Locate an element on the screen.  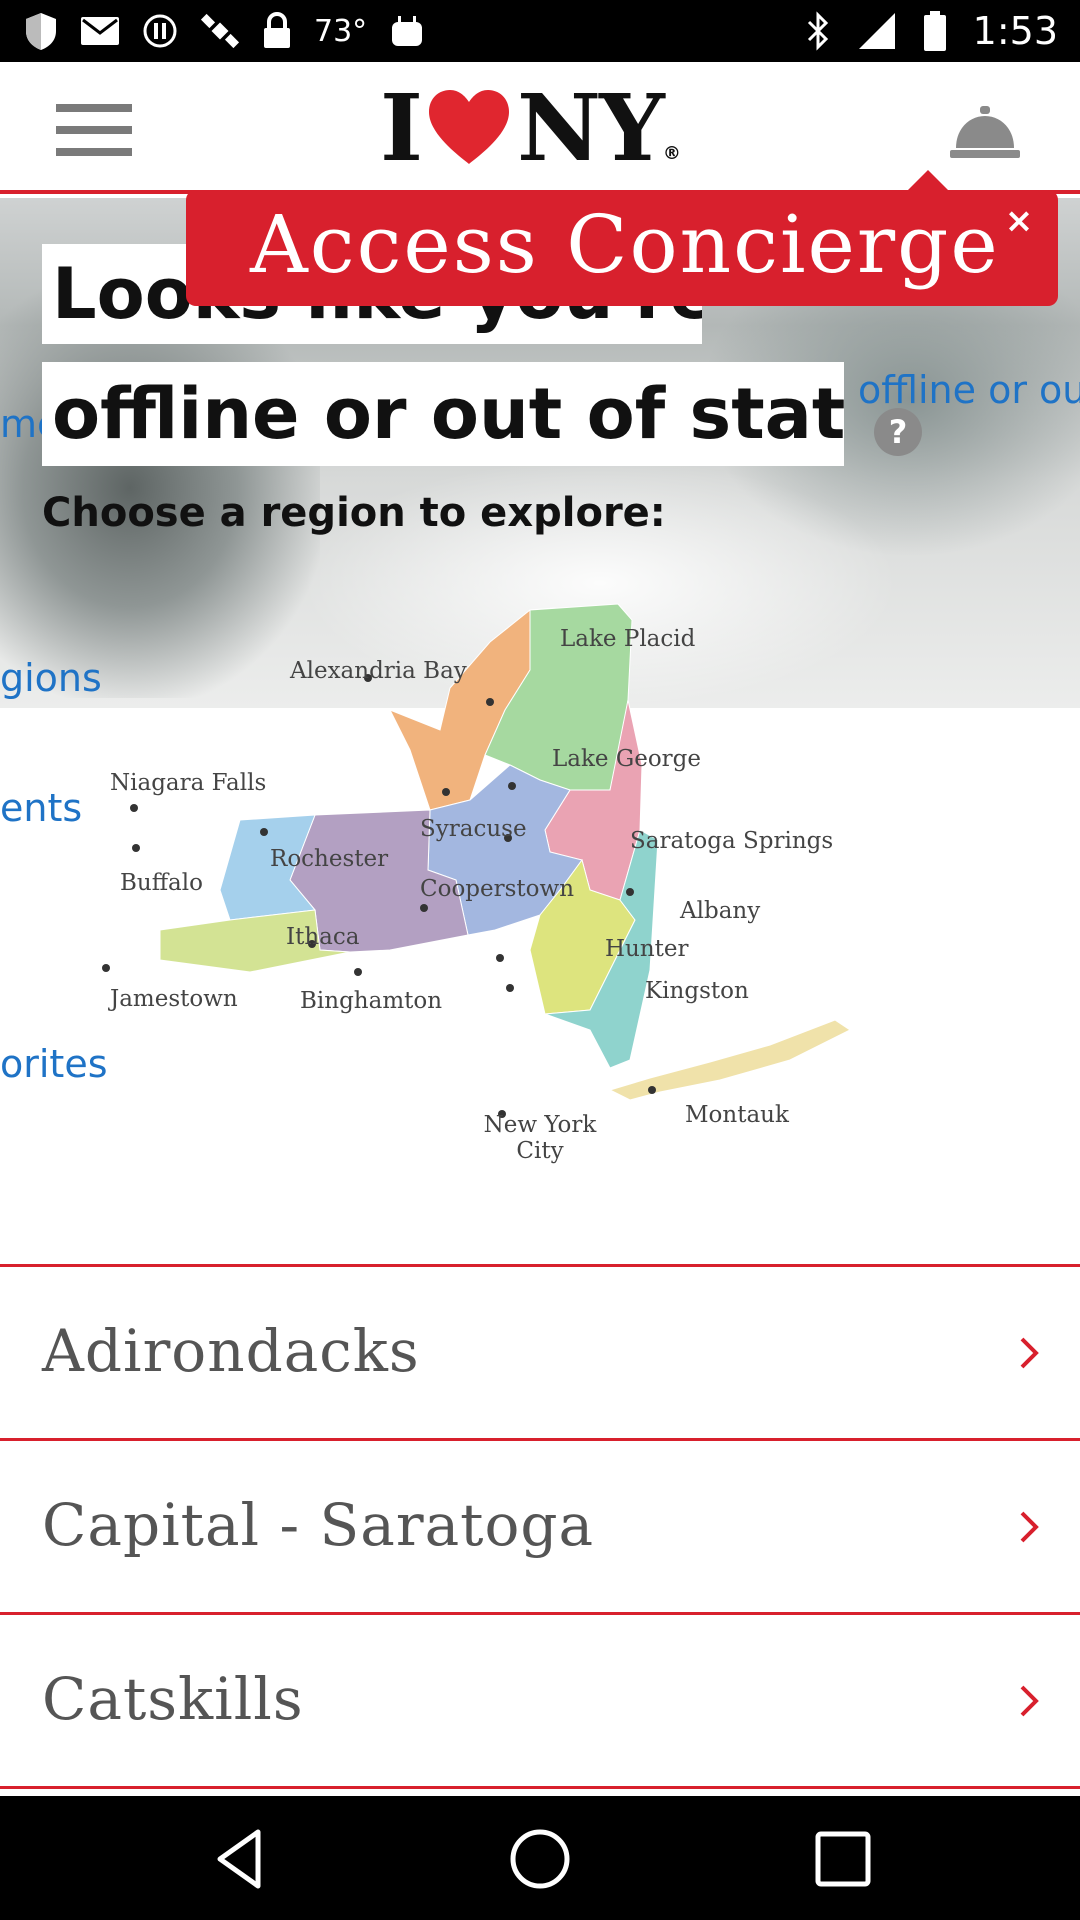
region-item-capital-saratoga: Capital - Saratoga is located at coordinates (540, 1525).